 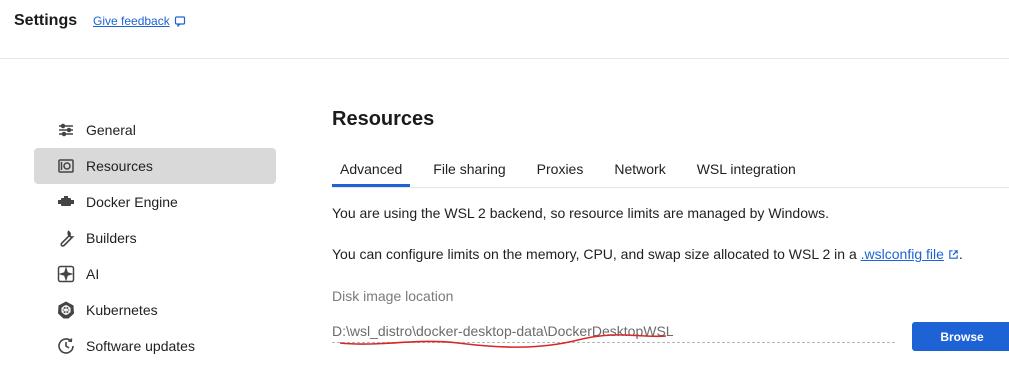 What do you see at coordinates (66, 274) in the screenshot?
I see `ai-icon` at bounding box center [66, 274].